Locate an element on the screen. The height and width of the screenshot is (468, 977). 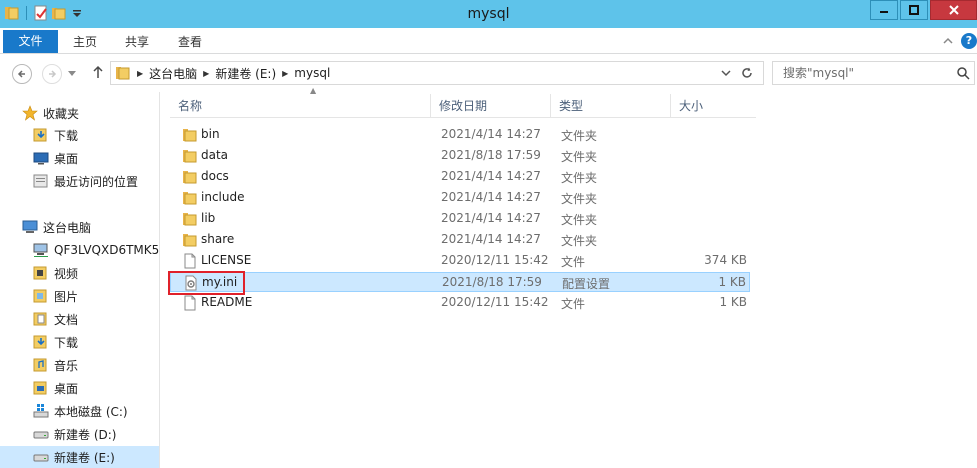
close-button is located at coordinates (953, 10).